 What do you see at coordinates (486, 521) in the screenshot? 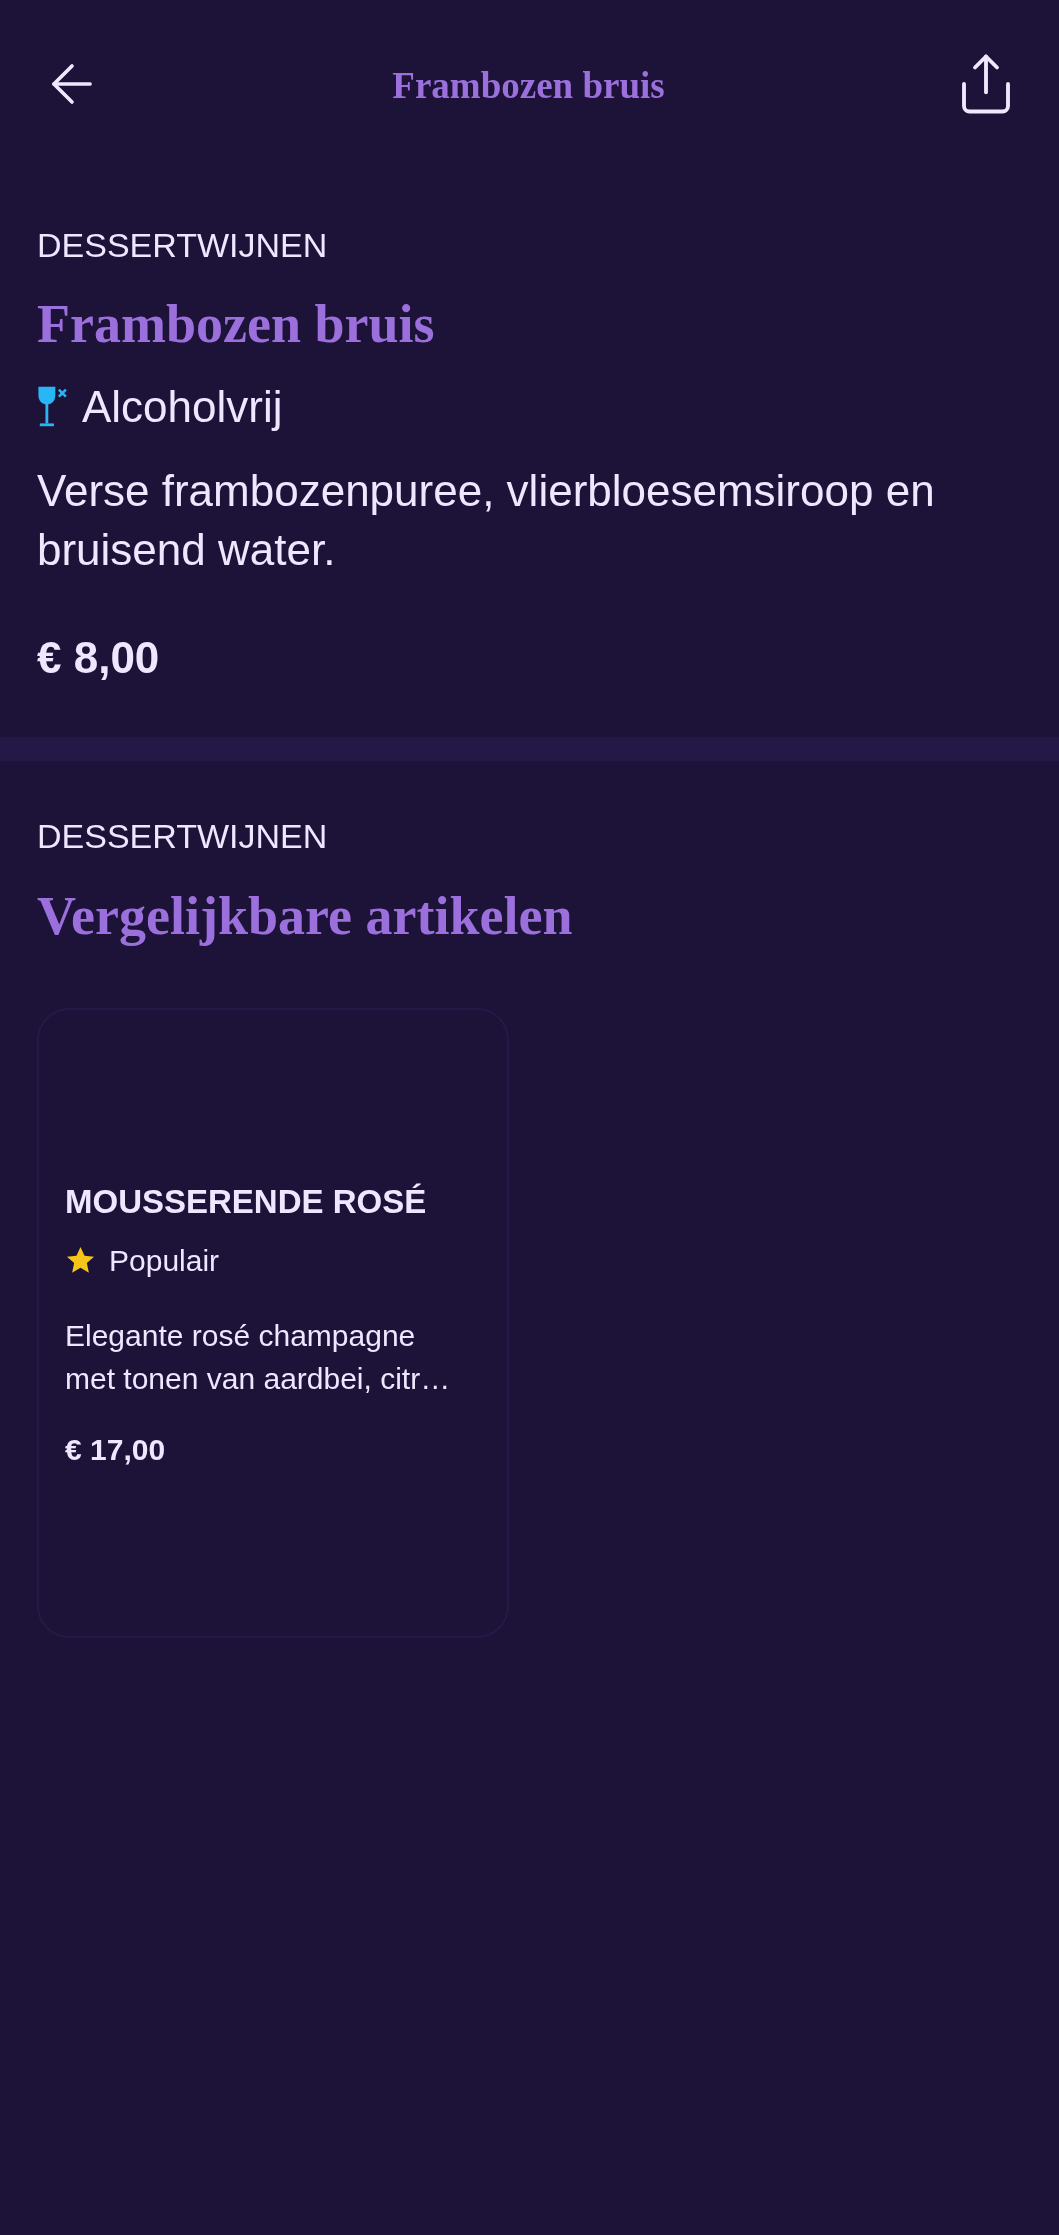
I see `product-description: Verse frambozenpuree, vlierbloesemsiroop en bruisend water.` at bounding box center [486, 521].